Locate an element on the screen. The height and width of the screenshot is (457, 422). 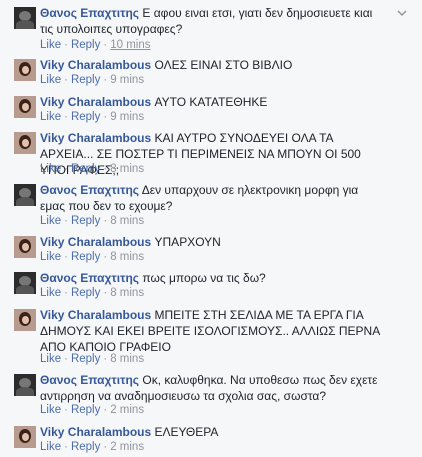
comment-body: Viky Charalambous ΕΛΕΥΘΕΡΑ is located at coordinates (213, 432).